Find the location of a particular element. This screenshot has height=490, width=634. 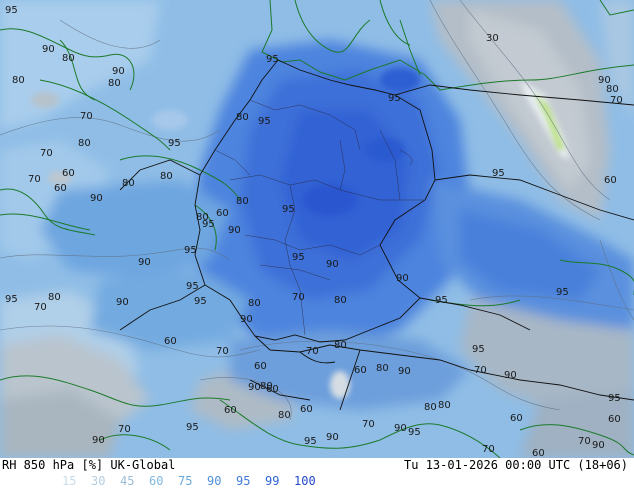

valid-time: Tu 13-01-2026 00:00 UTC (18+06) is located at coordinates (516, 465).